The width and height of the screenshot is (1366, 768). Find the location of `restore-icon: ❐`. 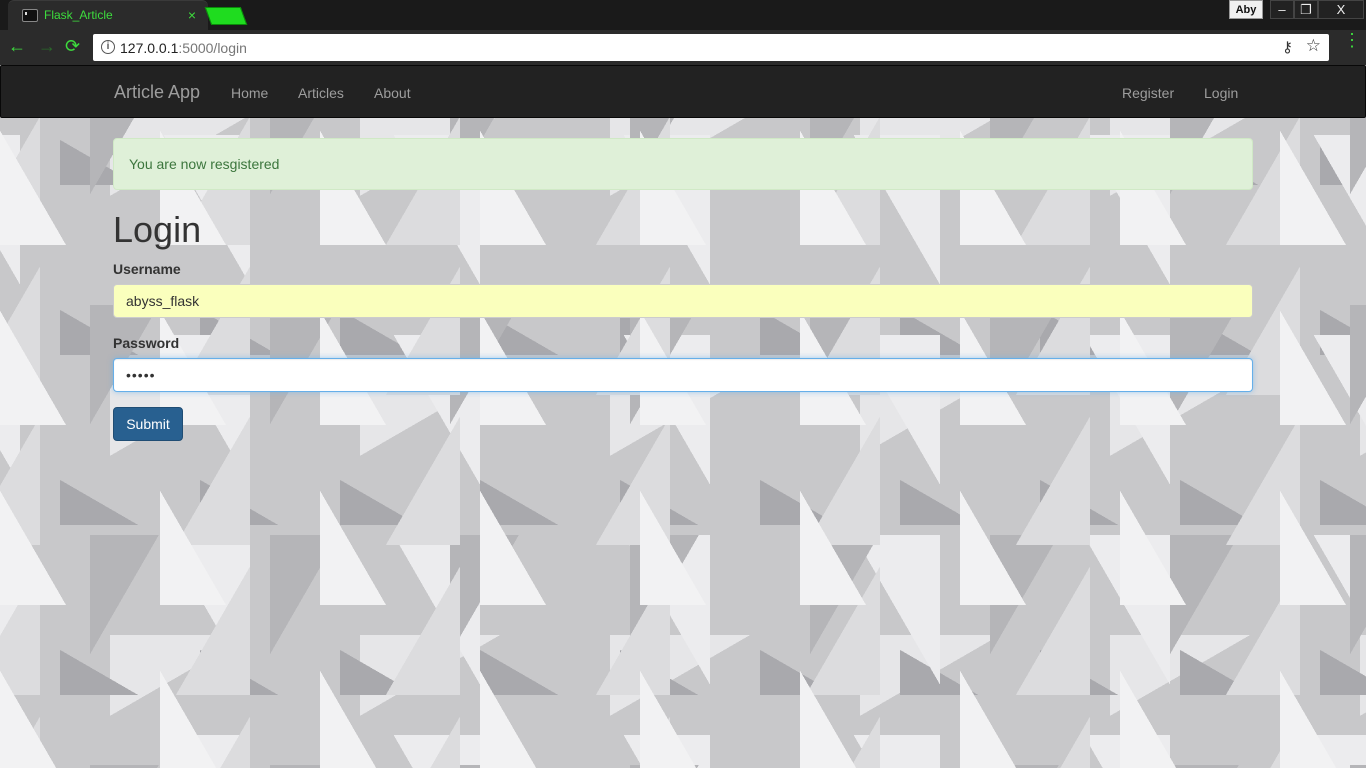

restore-icon: ❐ is located at coordinates (1306, 9).